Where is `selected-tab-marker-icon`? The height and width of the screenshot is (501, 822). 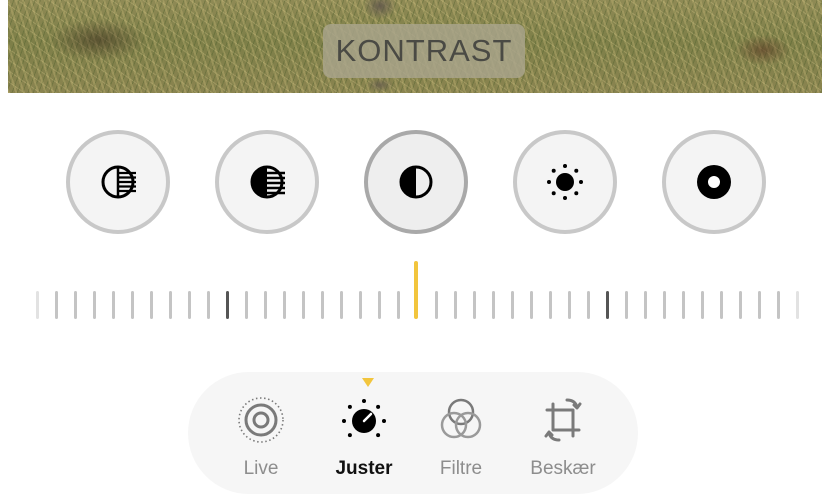 selected-tab-marker-icon is located at coordinates (368, 382).